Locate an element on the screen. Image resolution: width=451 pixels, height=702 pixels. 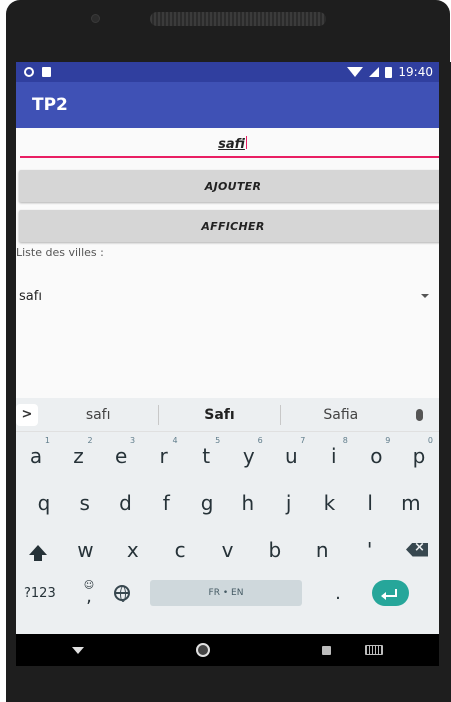
shift-key is located at coordinates (38, 552).